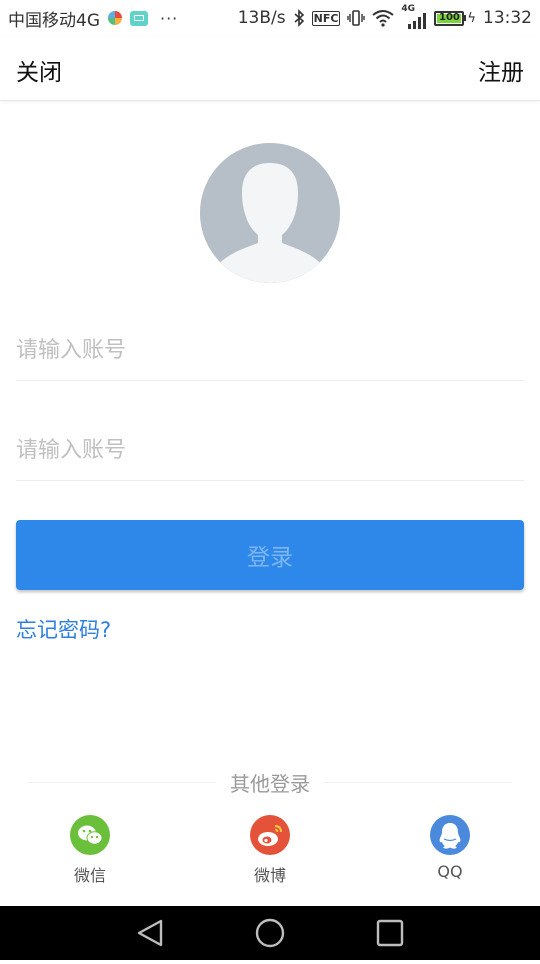 Image resolution: width=540 pixels, height=964 pixels. I want to click on other-login-title-text: 其他登录, so click(270, 784).